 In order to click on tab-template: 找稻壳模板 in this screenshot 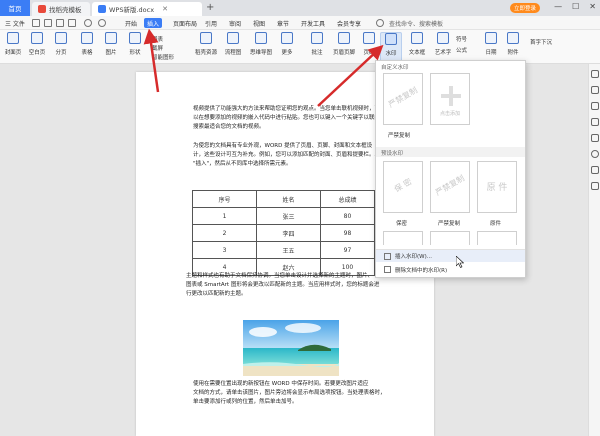, I will do `click(61, 9)`.